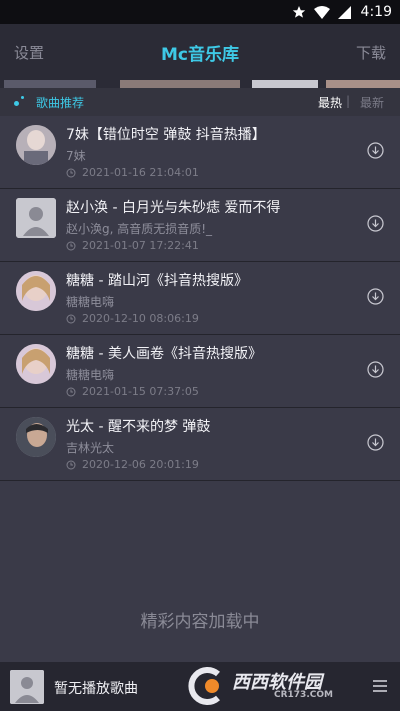  What do you see at coordinates (138, 427) in the screenshot?
I see `song-title: 光太 - 醒不来的梦 弹鼓` at bounding box center [138, 427].